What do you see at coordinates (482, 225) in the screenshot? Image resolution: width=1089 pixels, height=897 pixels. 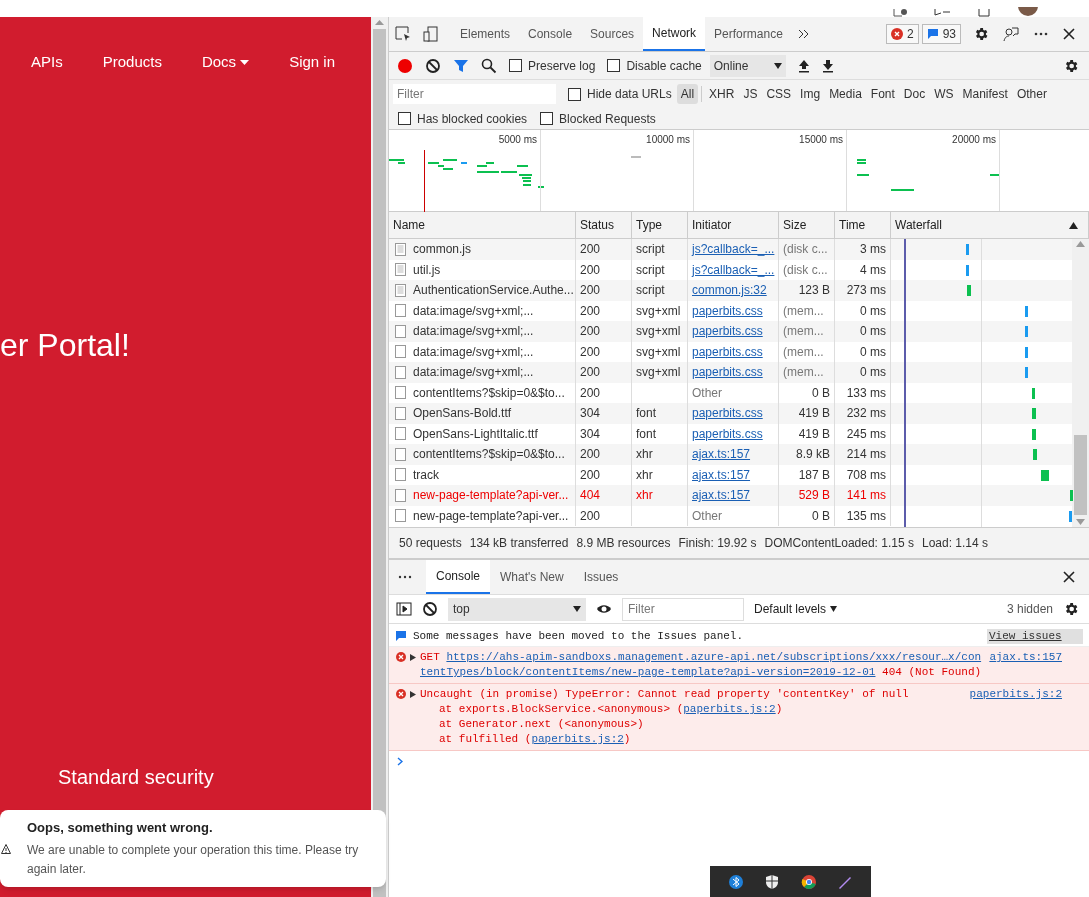 I see `column-header: Name` at bounding box center [482, 225].